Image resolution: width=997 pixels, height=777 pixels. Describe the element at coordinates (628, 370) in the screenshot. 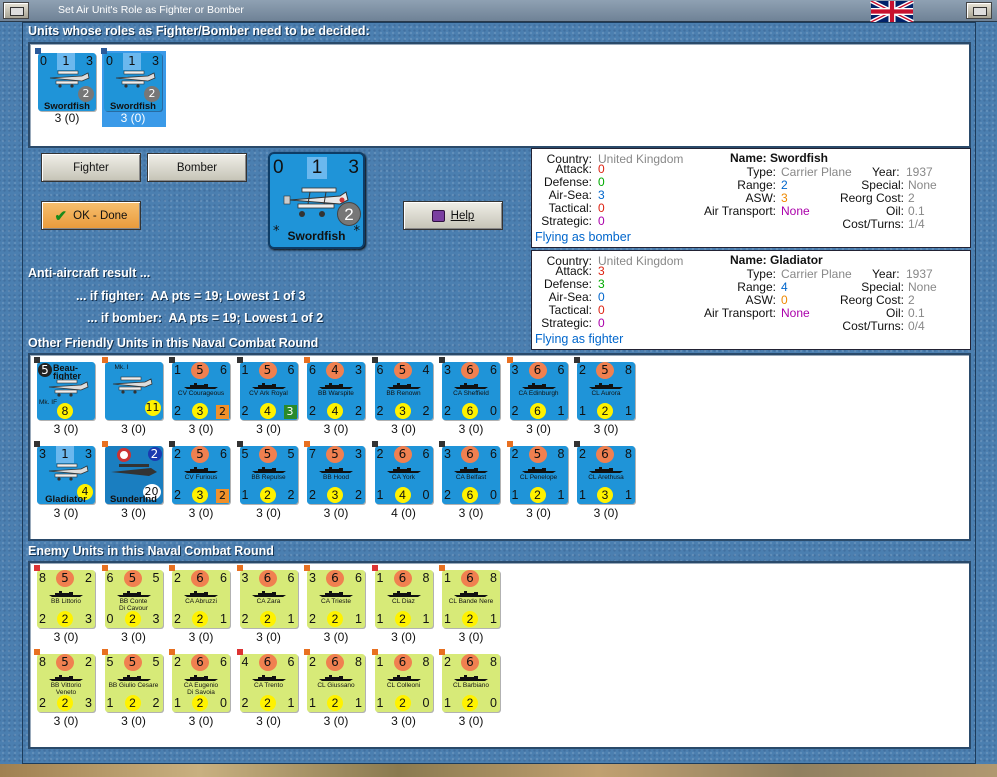

I see `unit-range: 8` at that location.